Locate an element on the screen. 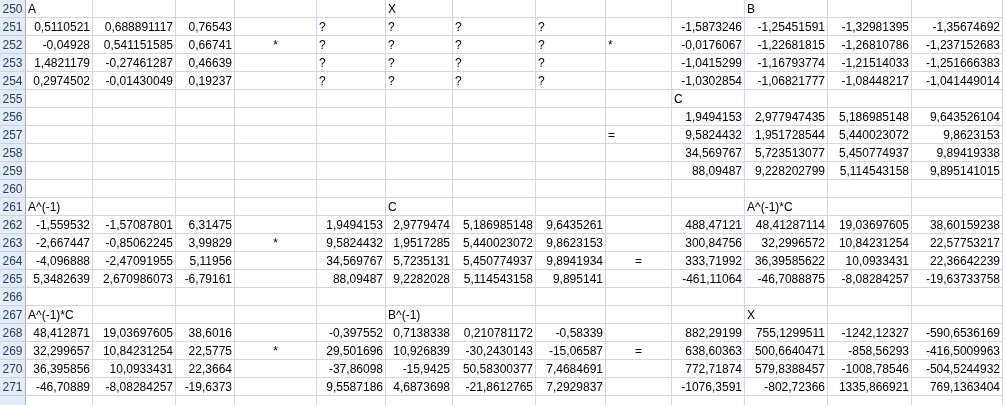 Image resolution: width=1006 pixels, height=405 pixels. row-header: 252 is located at coordinates (13, 45).